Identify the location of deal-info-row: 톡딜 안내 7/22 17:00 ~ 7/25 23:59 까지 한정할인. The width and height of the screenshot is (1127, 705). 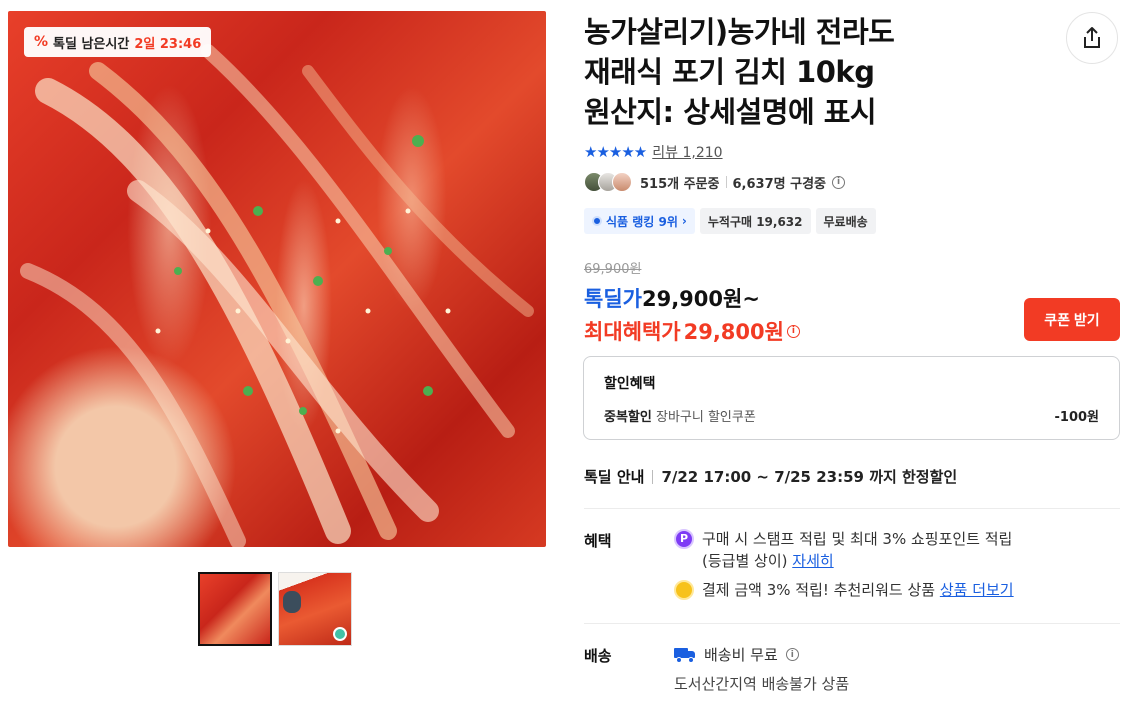
(770, 476).